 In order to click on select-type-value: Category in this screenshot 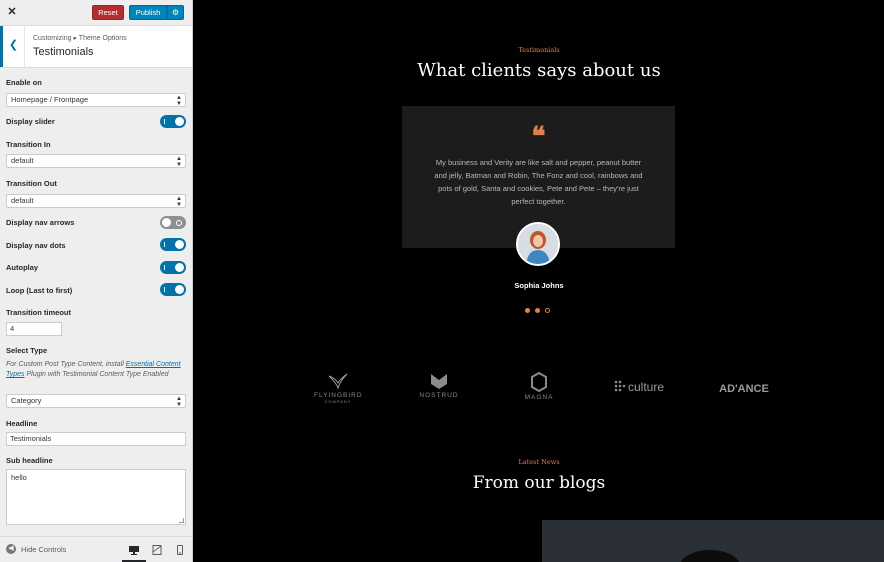, I will do `click(26, 400)`.